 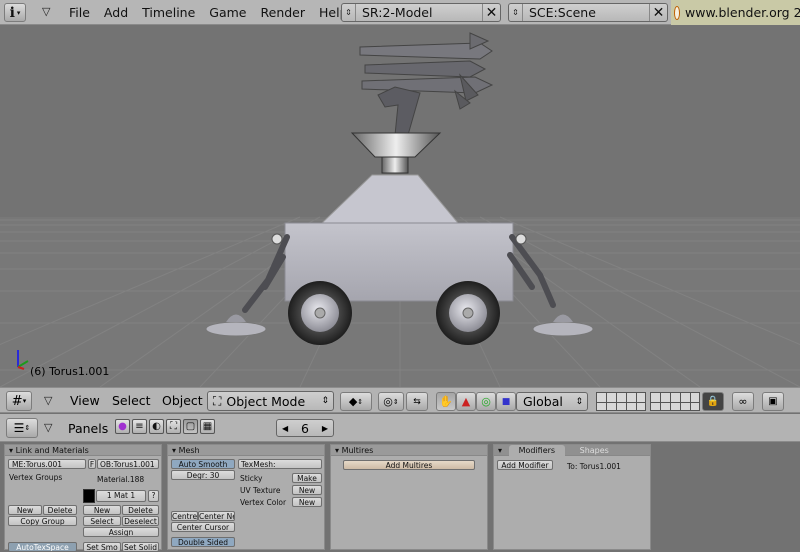 I want to click on rotate-icon: ◎, so click(x=486, y=401).